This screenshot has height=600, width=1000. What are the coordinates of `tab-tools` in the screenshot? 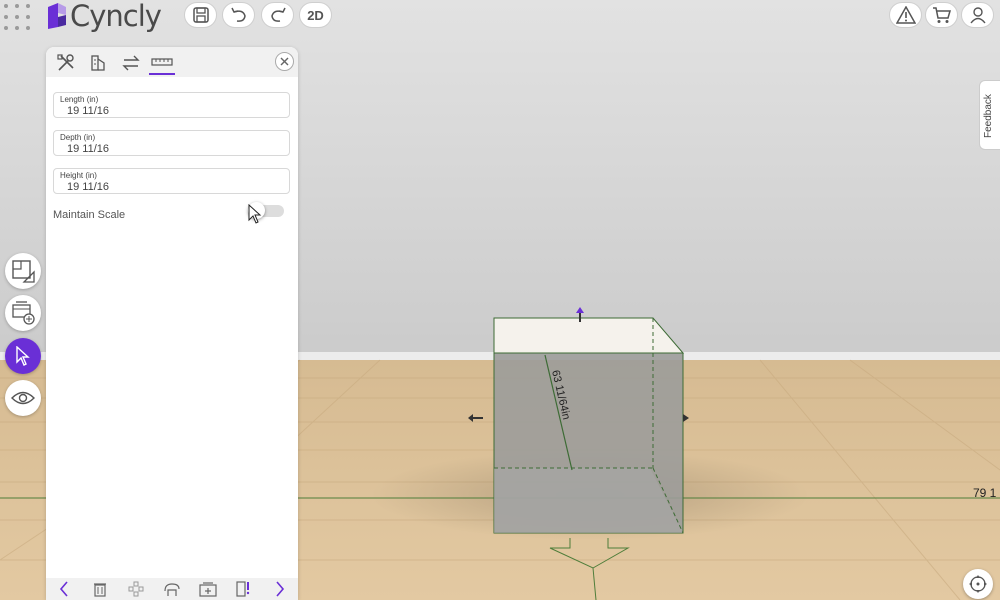 It's located at (66, 63).